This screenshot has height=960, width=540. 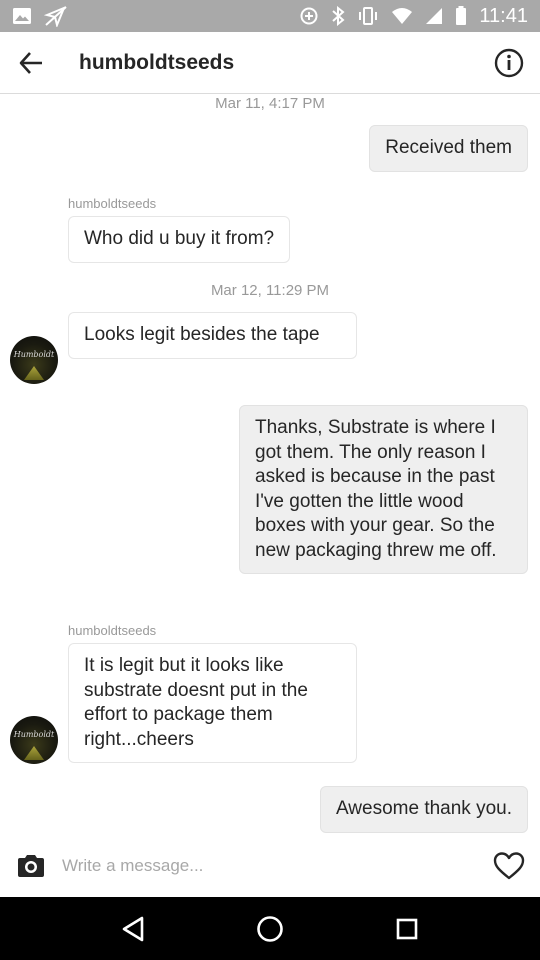 I want to click on image-icon, so click(x=22, y=16).